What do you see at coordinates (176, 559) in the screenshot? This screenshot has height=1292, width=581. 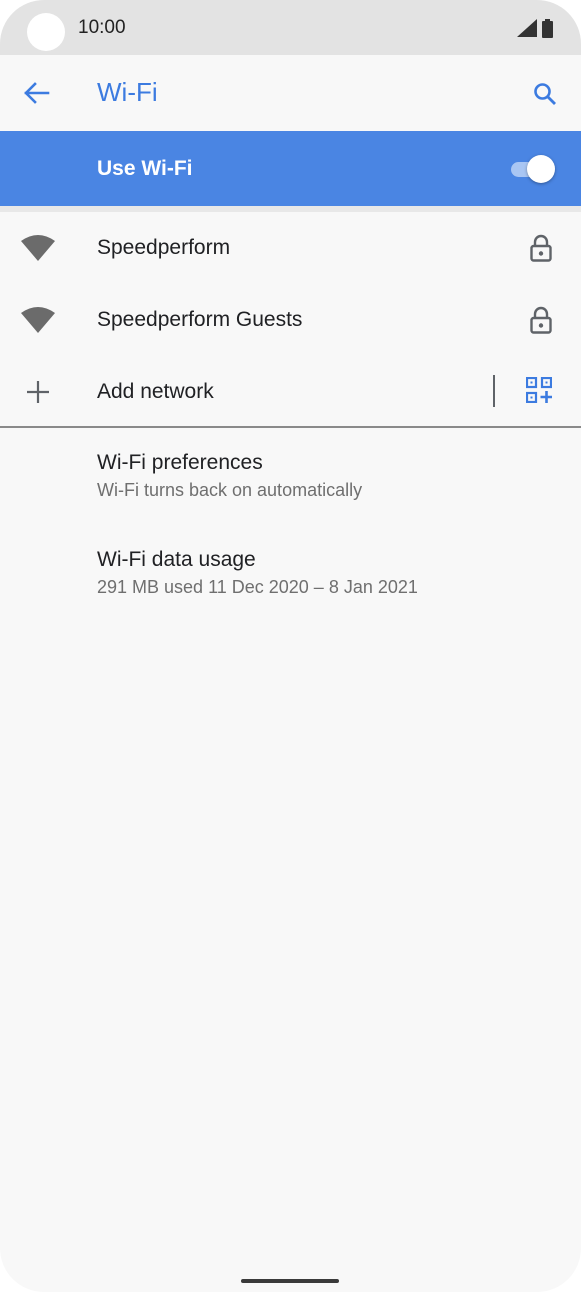 I see `pref-title: Wi-Fi data usage` at bounding box center [176, 559].